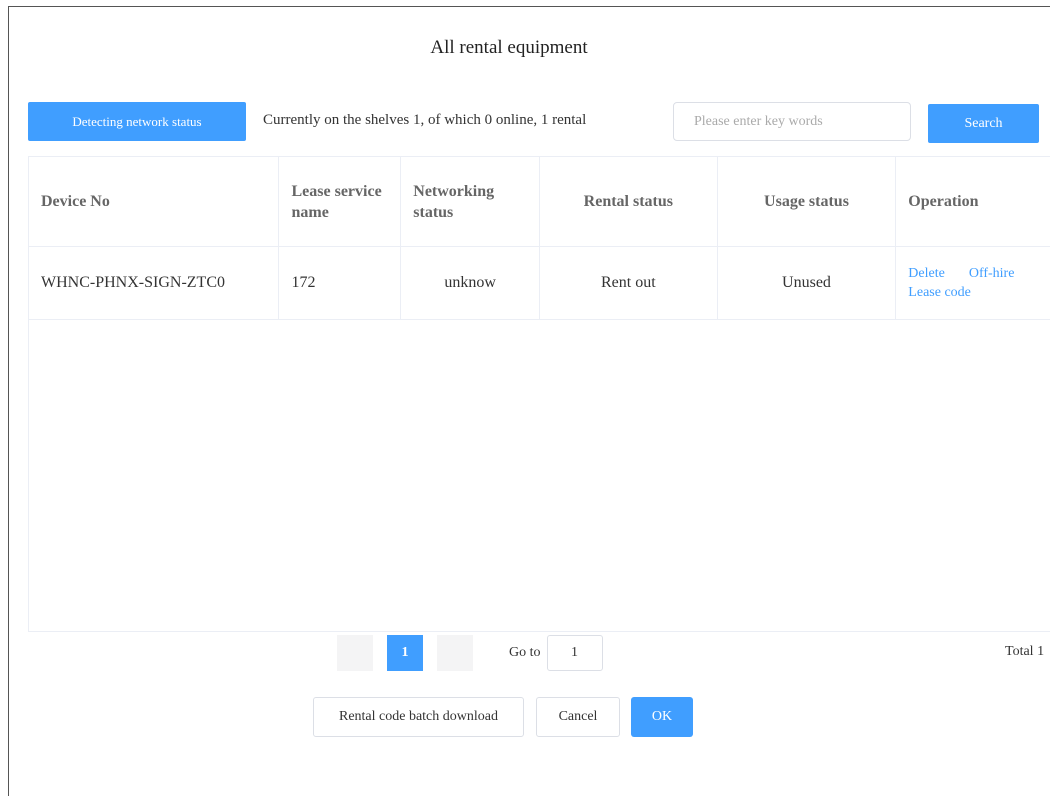  Describe the element at coordinates (470, 201) in the screenshot. I see `column-header-networking-status: Networking status` at that location.